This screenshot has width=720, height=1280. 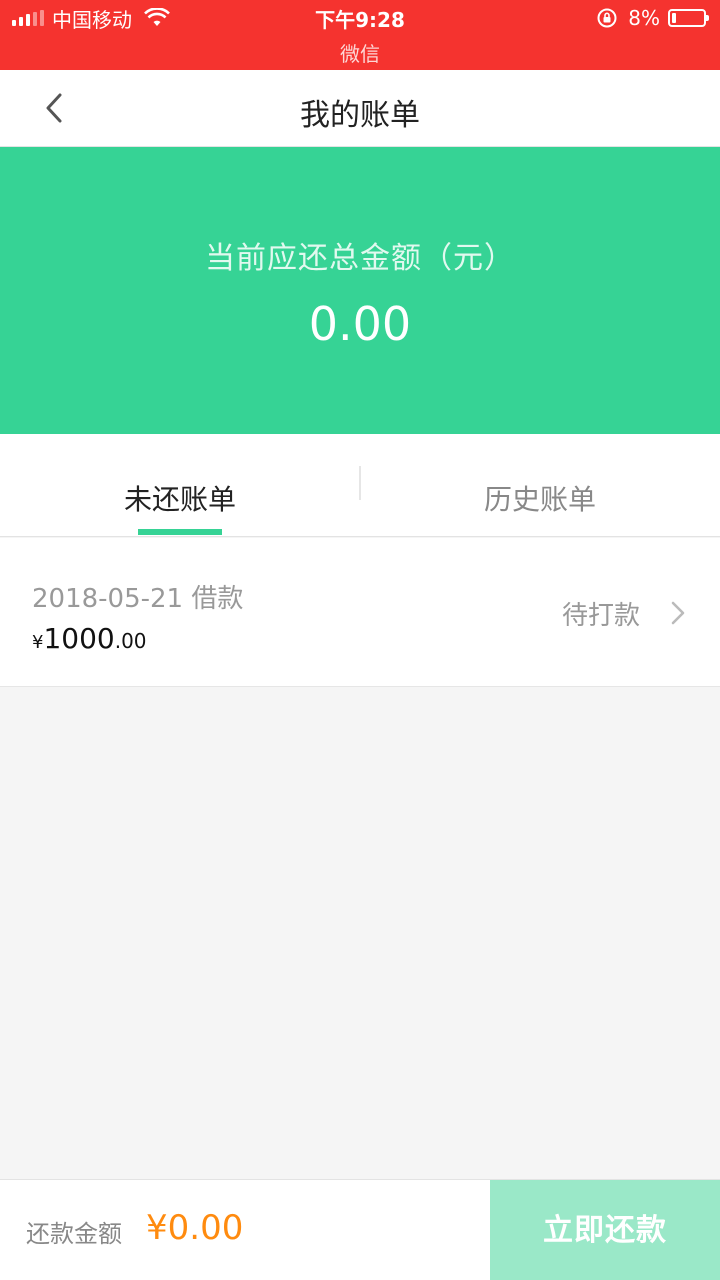 What do you see at coordinates (605, 1230) in the screenshot?
I see `repay-now-button: 立即还款` at bounding box center [605, 1230].